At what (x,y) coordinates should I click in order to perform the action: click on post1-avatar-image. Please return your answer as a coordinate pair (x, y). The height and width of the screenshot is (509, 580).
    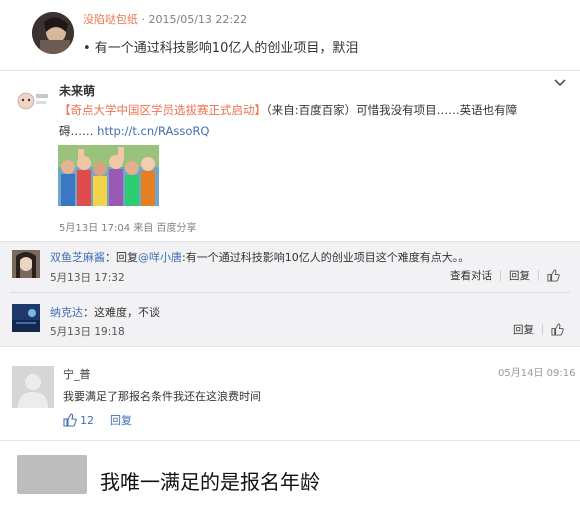
    Looking at the image, I should click on (53, 33).